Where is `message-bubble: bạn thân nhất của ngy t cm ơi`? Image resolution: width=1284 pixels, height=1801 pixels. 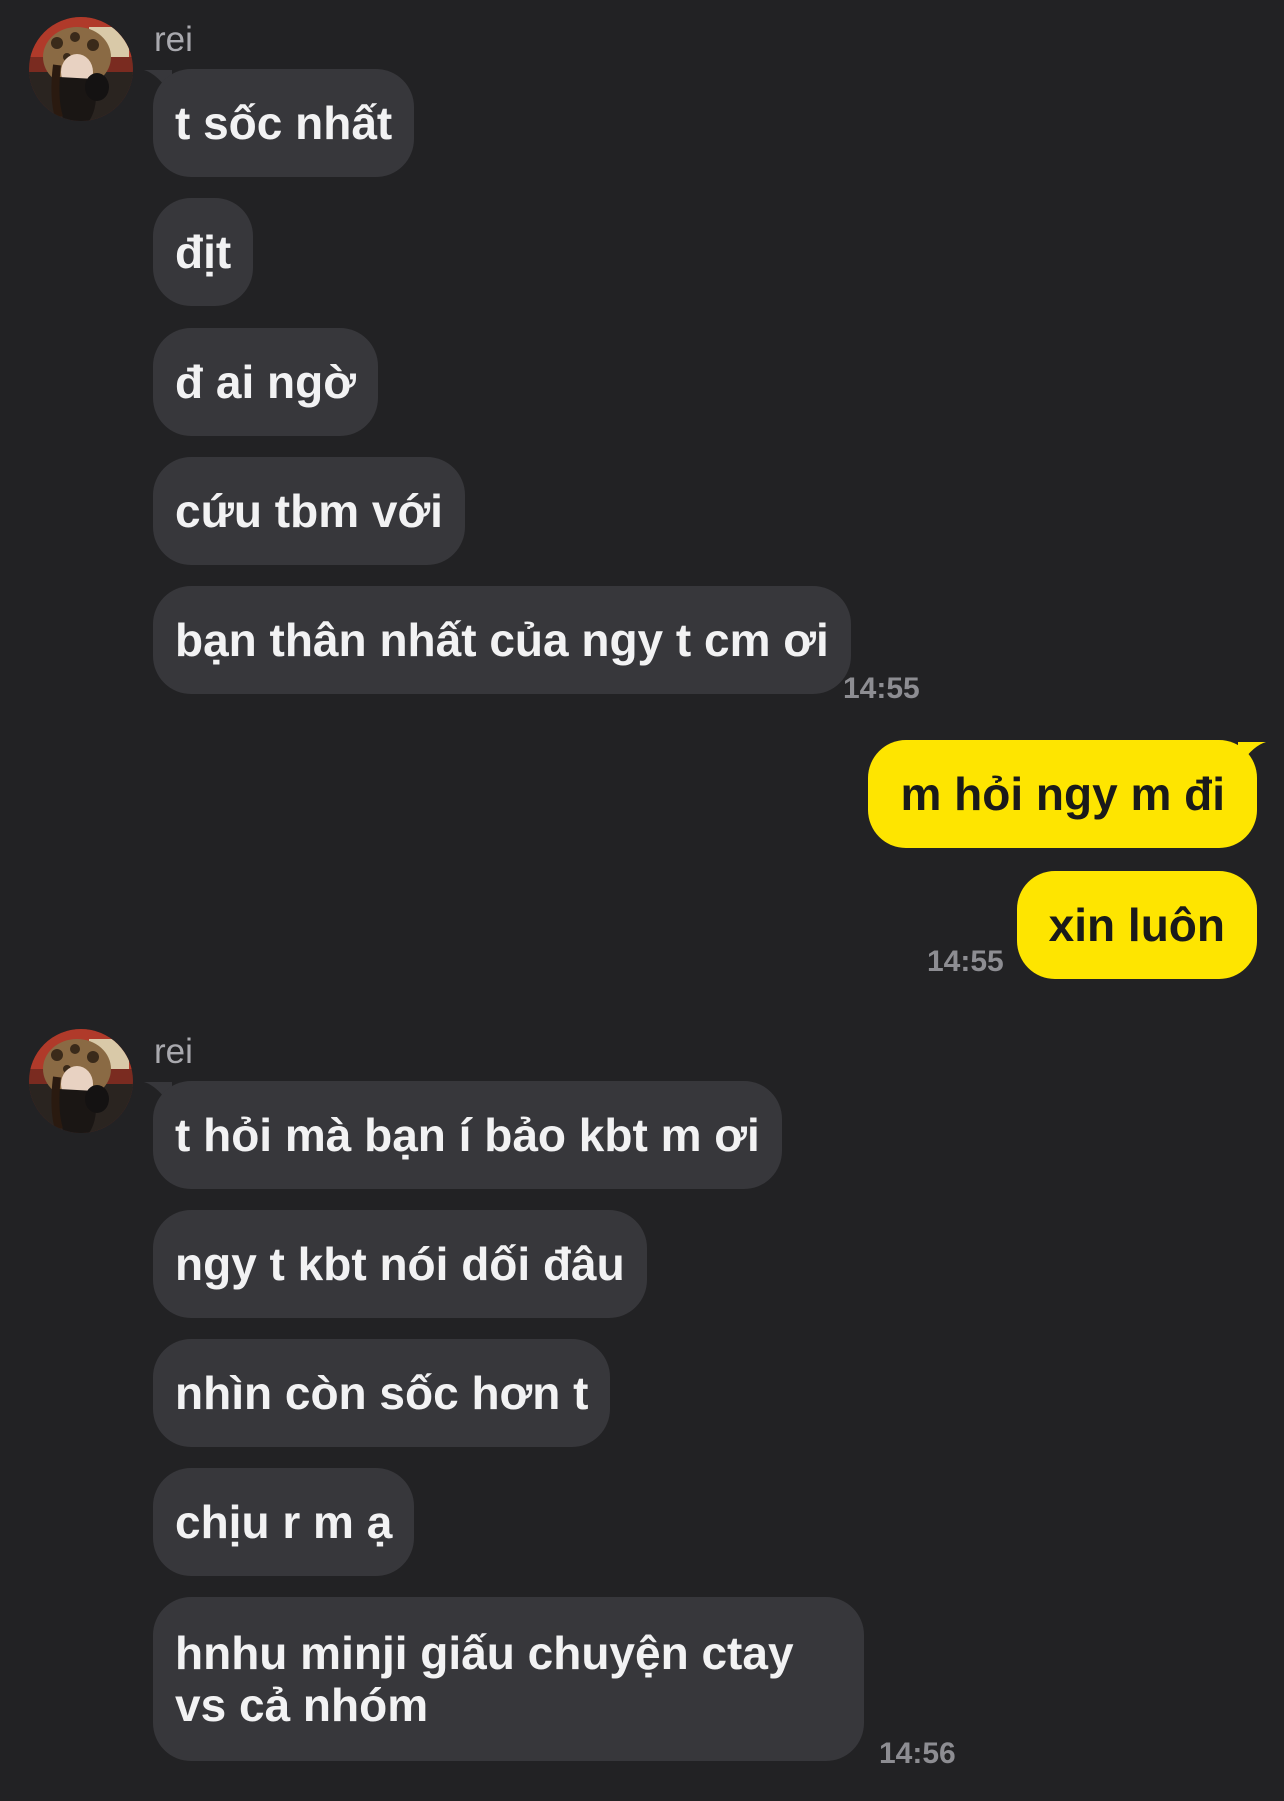 message-bubble: bạn thân nhất của ngy t cm ơi is located at coordinates (502, 640).